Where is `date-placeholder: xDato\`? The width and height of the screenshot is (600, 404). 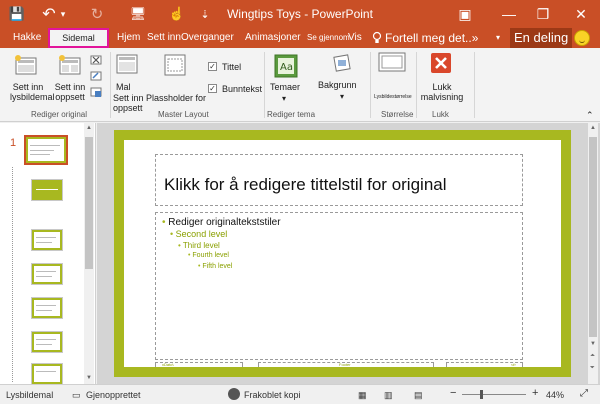
date-placeholder: xDato\ is located at coordinates (199, 364).